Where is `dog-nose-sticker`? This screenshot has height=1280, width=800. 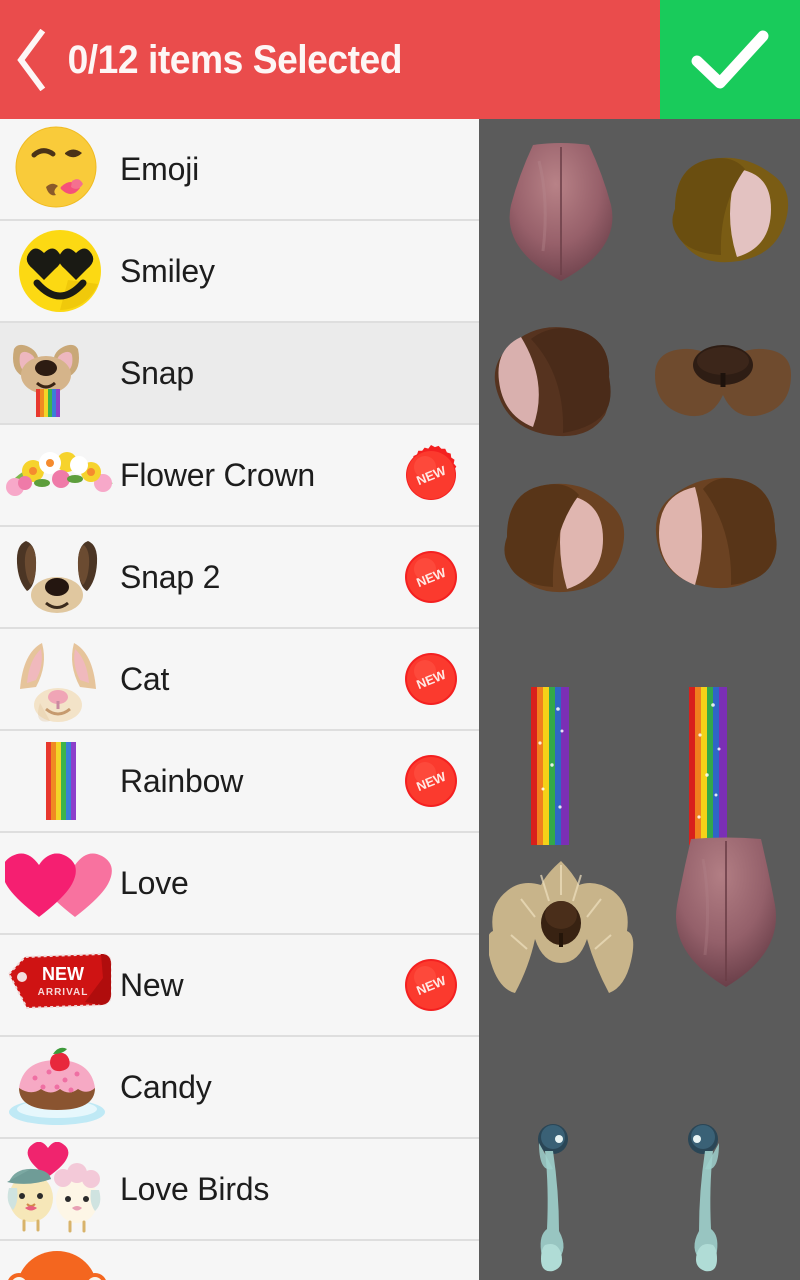
dog-nose-sticker is located at coordinates (723, 388).